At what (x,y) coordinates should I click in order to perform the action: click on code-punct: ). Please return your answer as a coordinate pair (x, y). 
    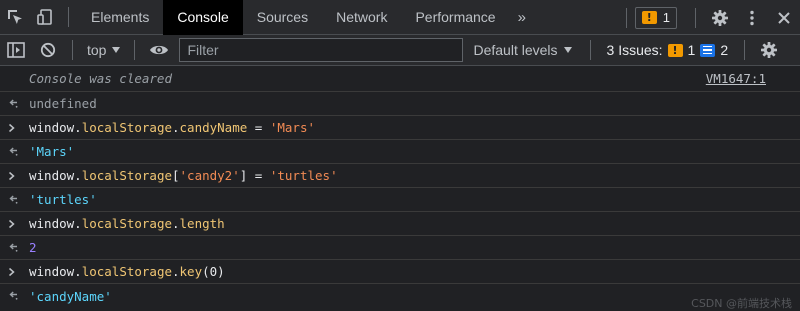
    Looking at the image, I should click on (221, 271).